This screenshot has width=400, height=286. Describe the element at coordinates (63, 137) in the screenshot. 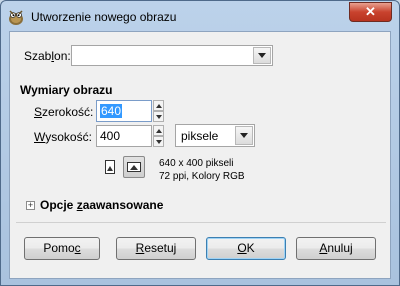

I see `height-label: Wysokość:` at that location.